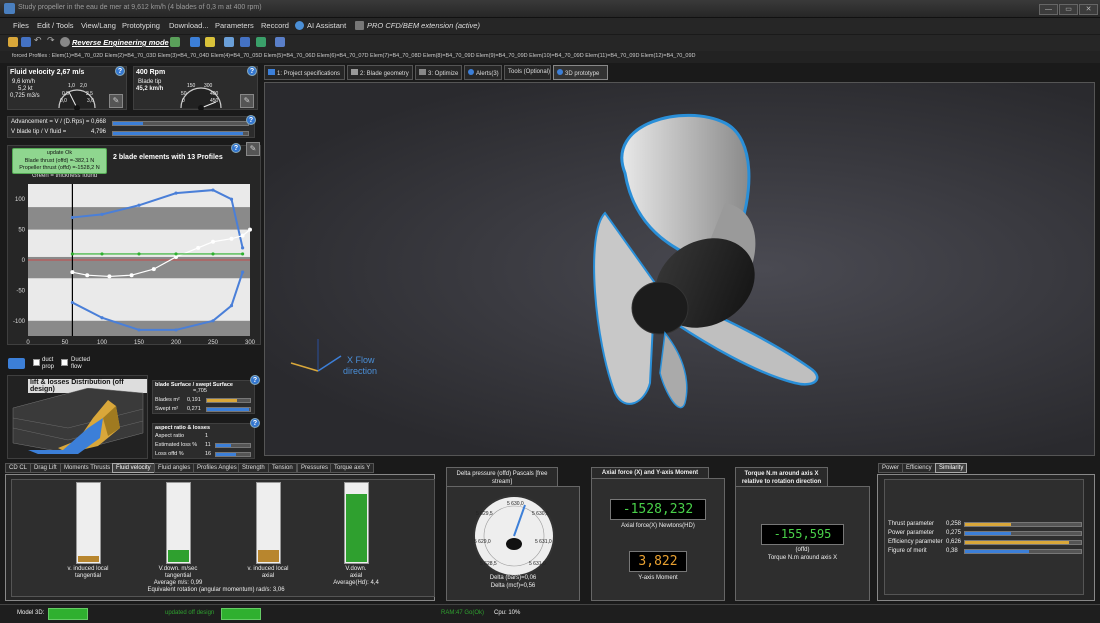 This screenshot has height=623, width=1100. I want to click on chart-icon, so click(175, 42).